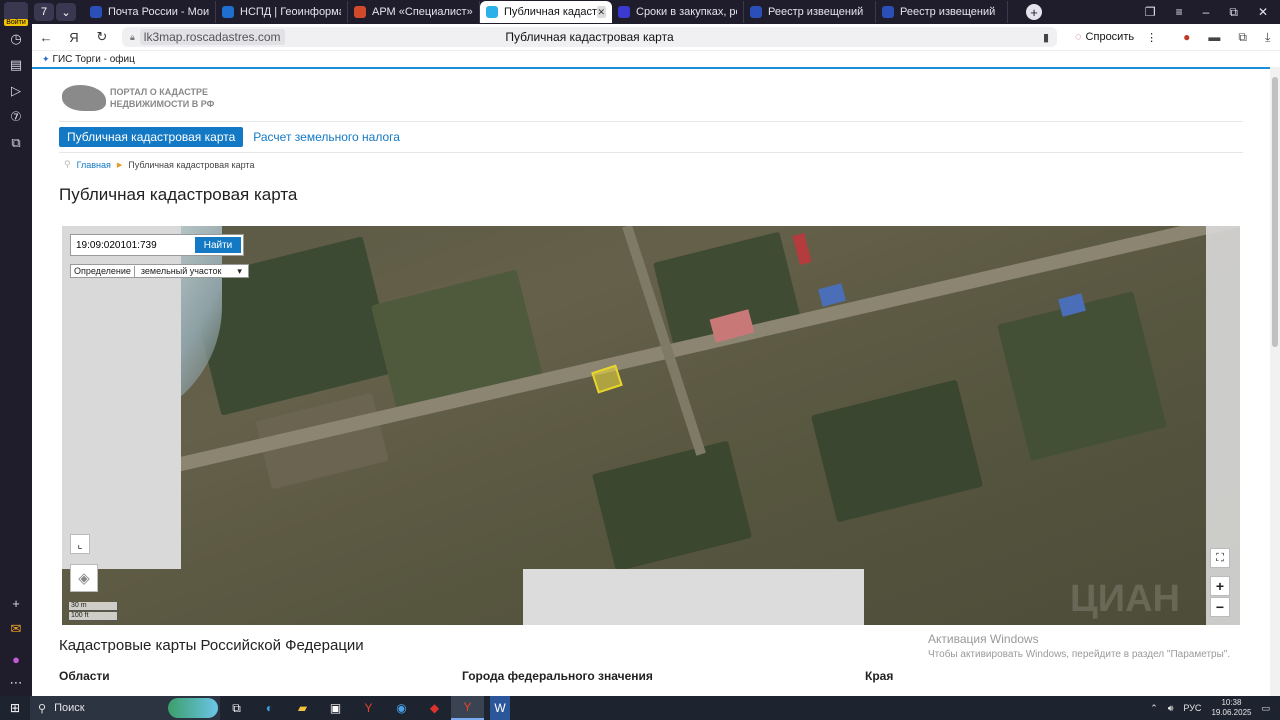 The image size is (1280, 720). What do you see at coordinates (656, 59) in the screenshot?
I see `bookmarks-bar: ✦ ГИС Торги - офиц` at bounding box center [656, 59].